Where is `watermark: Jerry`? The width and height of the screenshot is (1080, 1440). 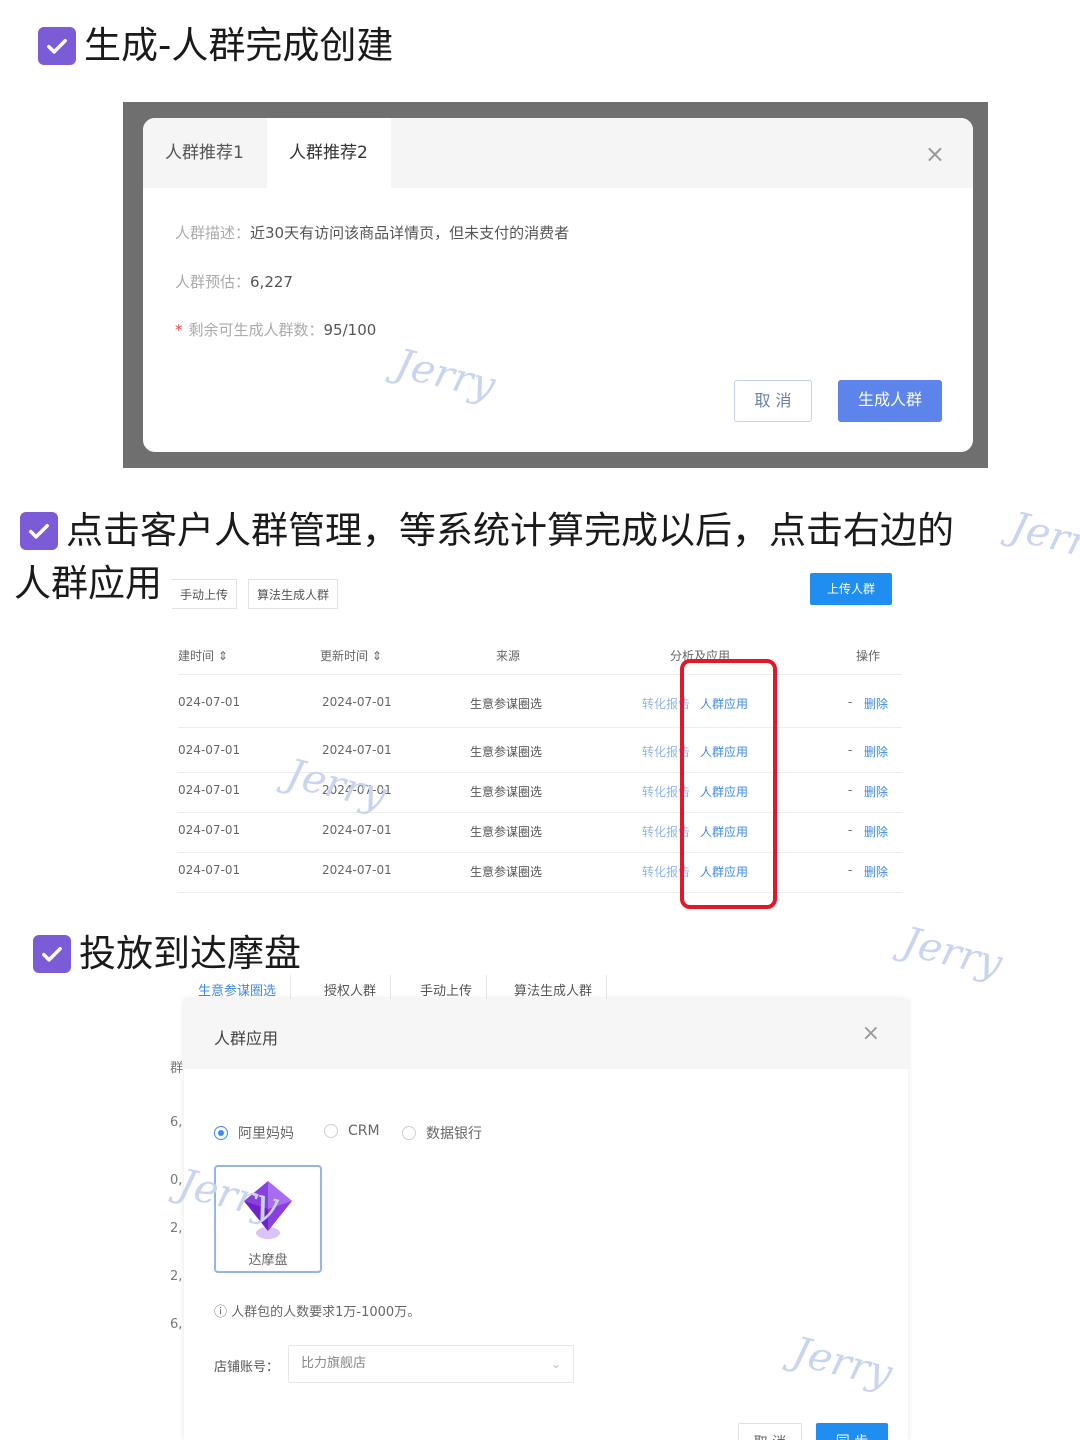 watermark: Jerry is located at coordinates (1042, 538).